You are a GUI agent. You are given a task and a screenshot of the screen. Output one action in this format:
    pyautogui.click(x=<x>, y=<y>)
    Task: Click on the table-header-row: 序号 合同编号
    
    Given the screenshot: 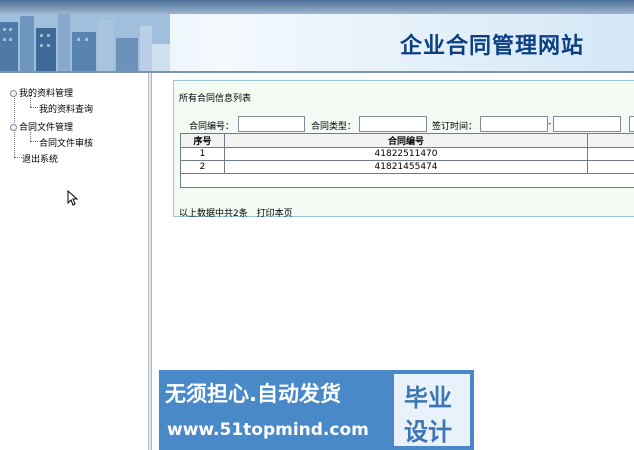 What is the action you would take?
    pyautogui.click(x=407, y=140)
    